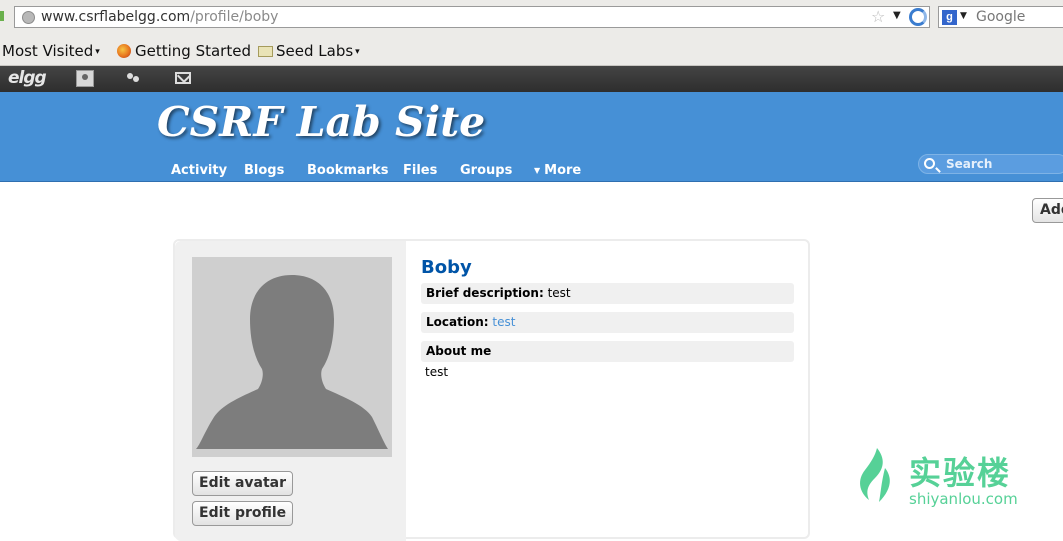 The height and width of the screenshot is (541, 1063). I want to click on field-value: test, so click(559, 293).